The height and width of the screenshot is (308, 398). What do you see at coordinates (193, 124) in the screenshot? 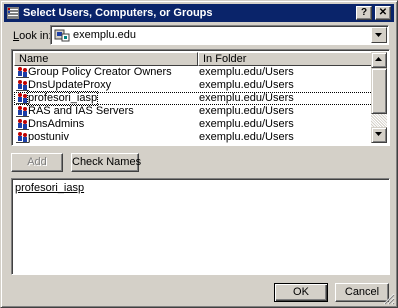
I see `list-item: DnsAdmins exemplu.edu/Users` at bounding box center [193, 124].